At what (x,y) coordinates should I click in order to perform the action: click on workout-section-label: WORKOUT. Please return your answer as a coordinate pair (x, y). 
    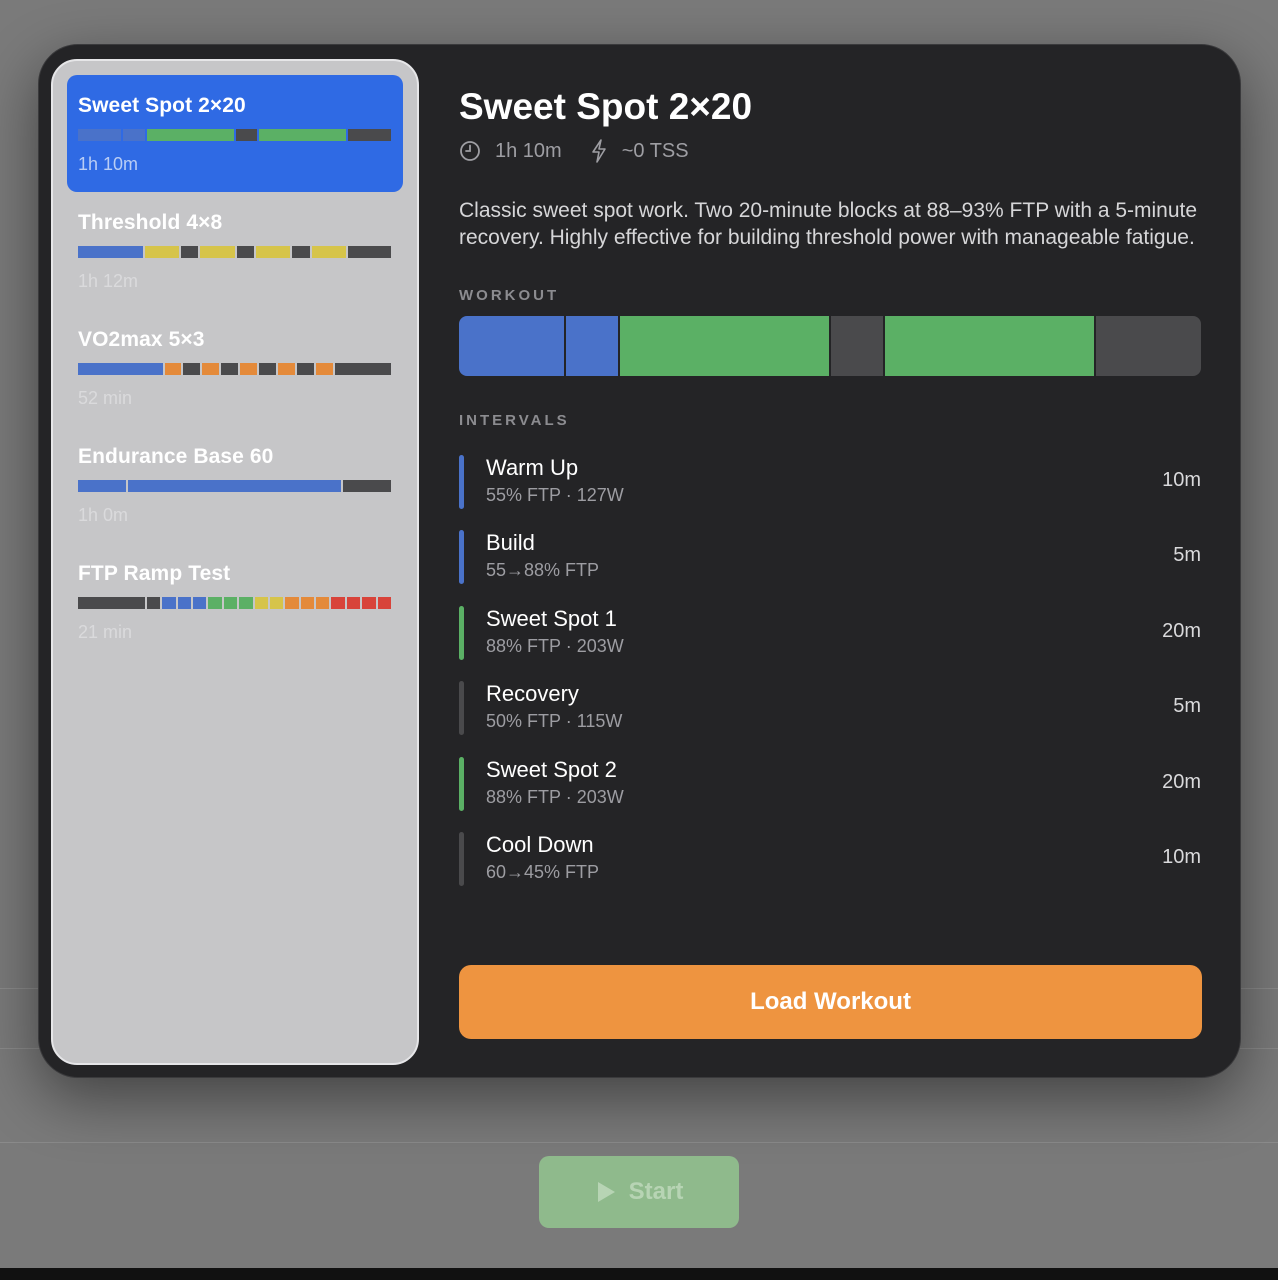
    Looking at the image, I should click on (509, 295).